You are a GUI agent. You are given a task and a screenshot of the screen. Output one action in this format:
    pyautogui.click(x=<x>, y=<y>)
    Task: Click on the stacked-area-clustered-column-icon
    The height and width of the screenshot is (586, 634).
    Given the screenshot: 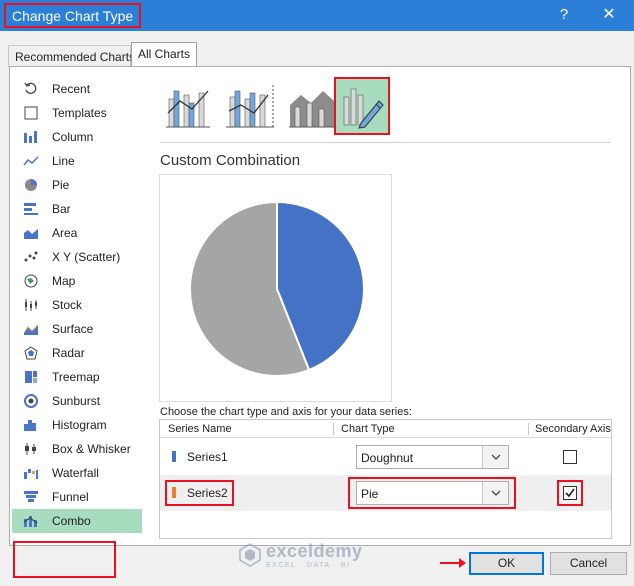 What is the action you would take?
    pyautogui.click(x=312, y=106)
    